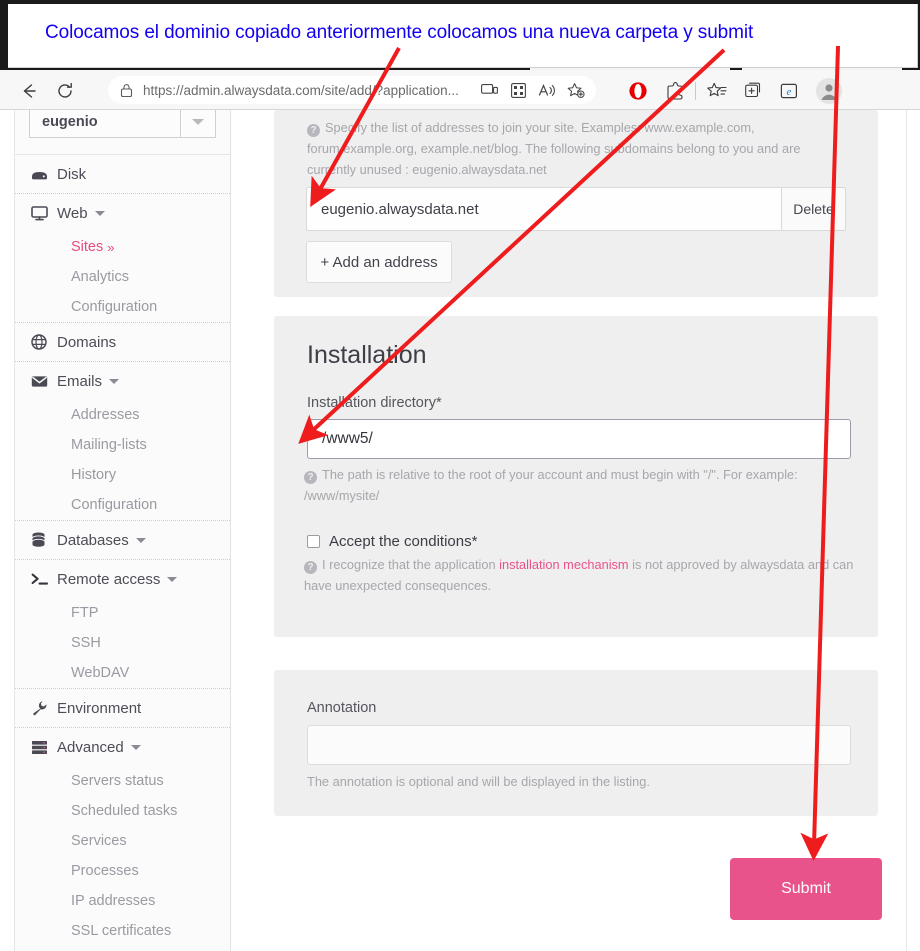 This screenshot has width=920, height=951. I want to click on sidebar-item-mailing-lists: Mailing-lists, so click(122, 445).